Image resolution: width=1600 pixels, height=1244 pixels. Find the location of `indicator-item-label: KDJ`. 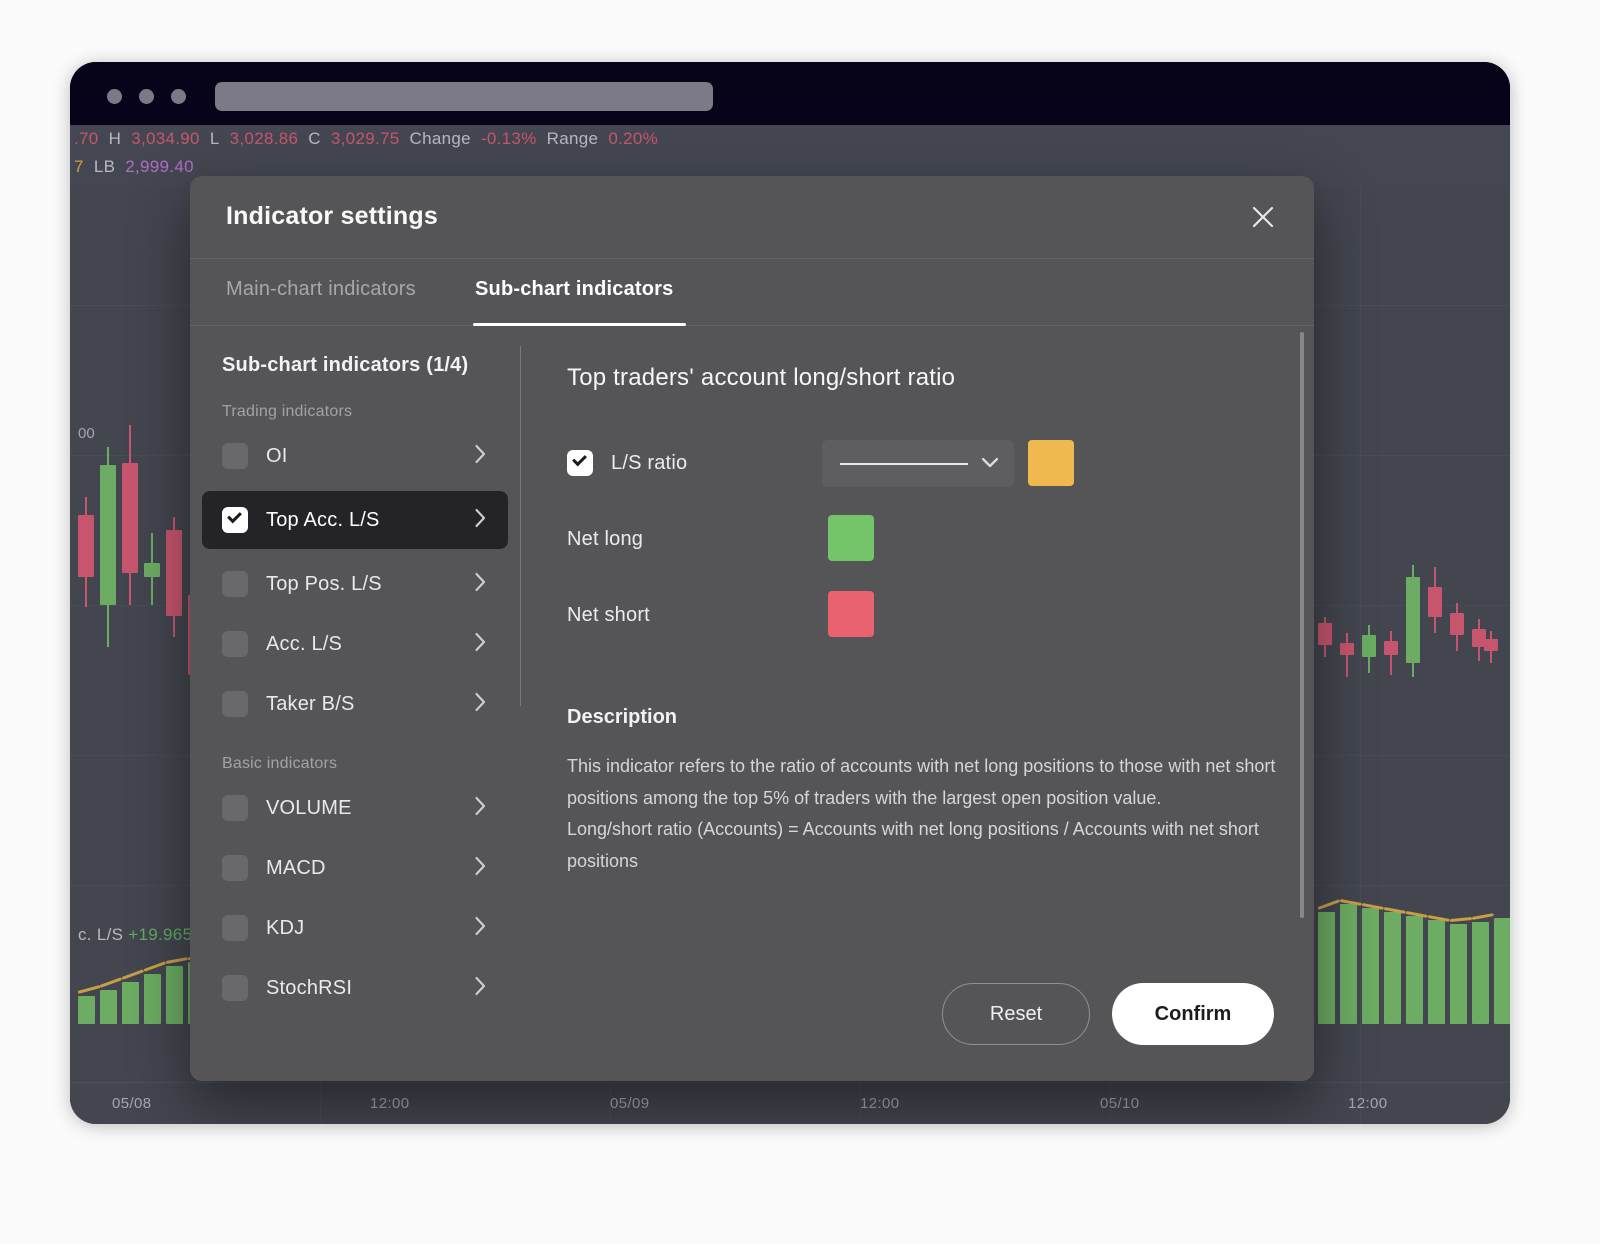

indicator-item-label: KDJ is located at coordinates (285, 927).